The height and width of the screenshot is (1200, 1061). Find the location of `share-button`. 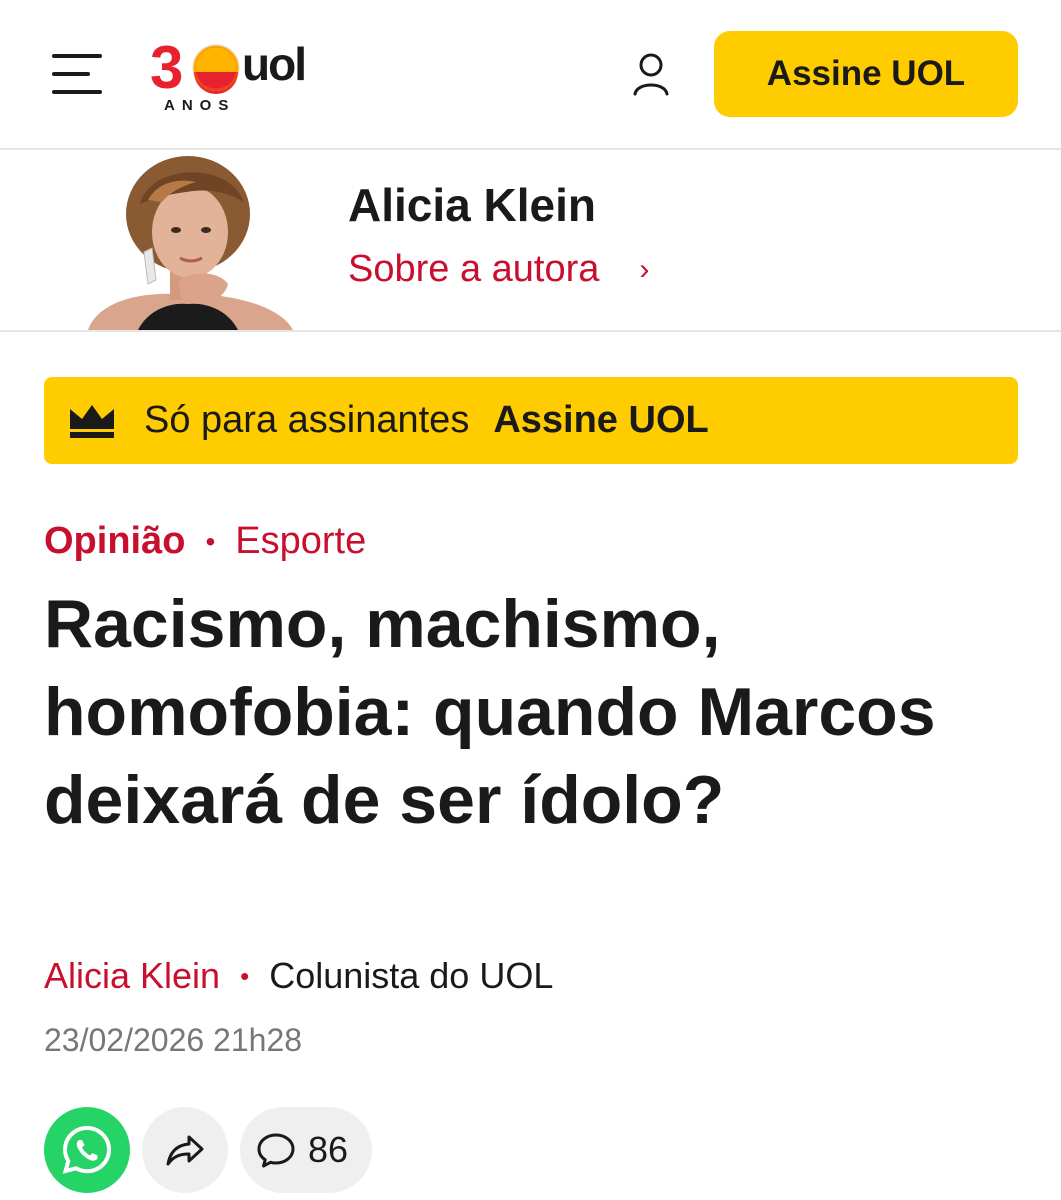

share-button is located at coordinates (185, 1150).